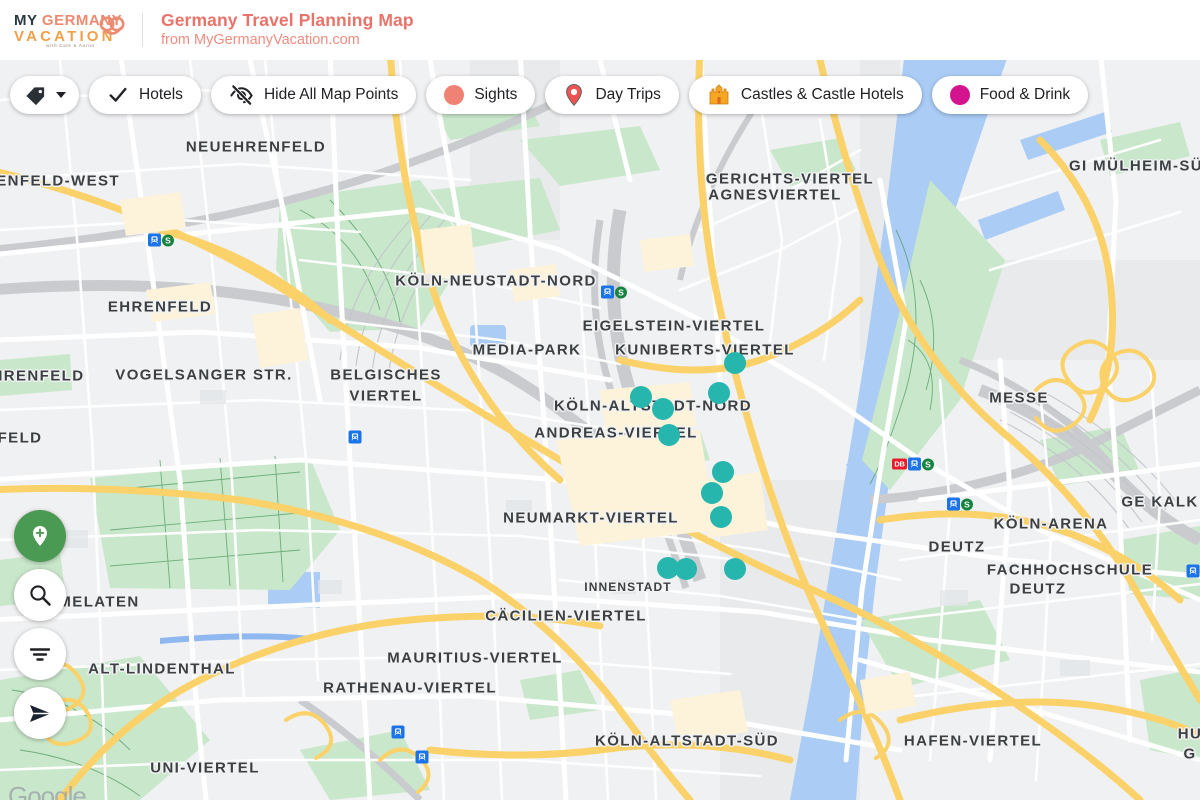 This screenshot has width=1200, height=800. Describe the element at coordinates (118, 94) in the screenshot. I see `check-icon` at that location.